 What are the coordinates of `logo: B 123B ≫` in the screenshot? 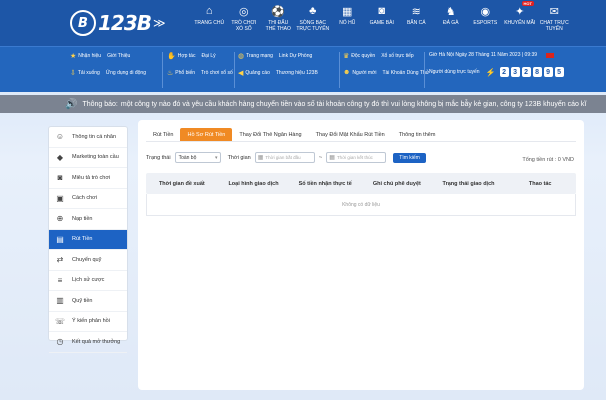 It's located at (129, 23).